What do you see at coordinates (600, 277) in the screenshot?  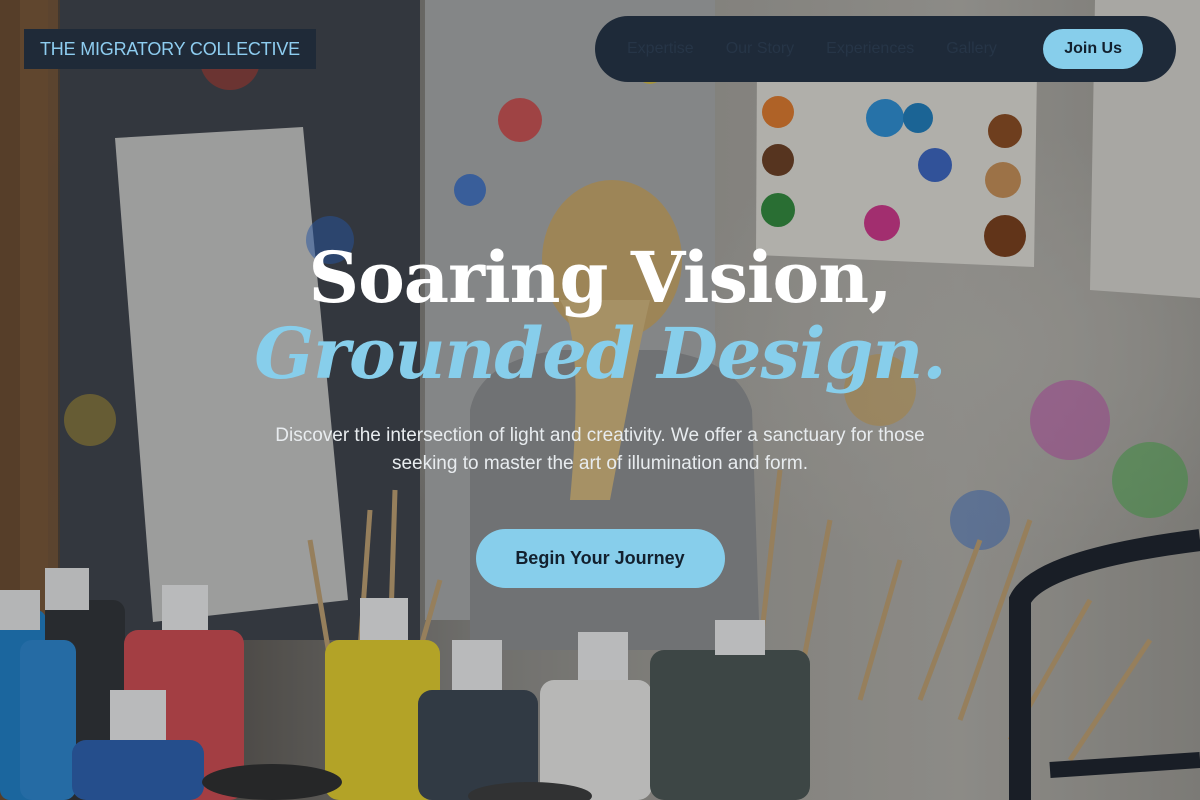 I see `hero-title-line-1: Soaring Vision,` at bounding box center [600, 277].